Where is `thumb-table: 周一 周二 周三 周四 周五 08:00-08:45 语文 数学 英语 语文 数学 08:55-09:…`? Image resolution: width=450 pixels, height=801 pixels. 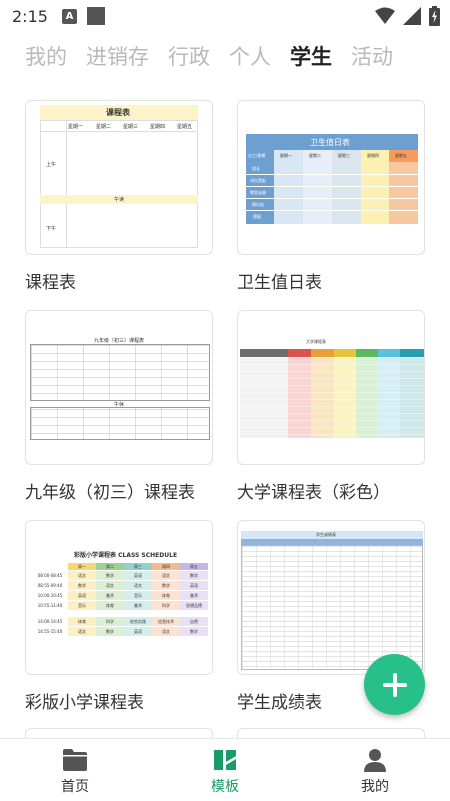 thumb-table: 周一 周二 周三 周四 周五 08:00-08:45 语文 数学 英语 语文 数学 08:55-09:… is located at coordinates (120, 600).